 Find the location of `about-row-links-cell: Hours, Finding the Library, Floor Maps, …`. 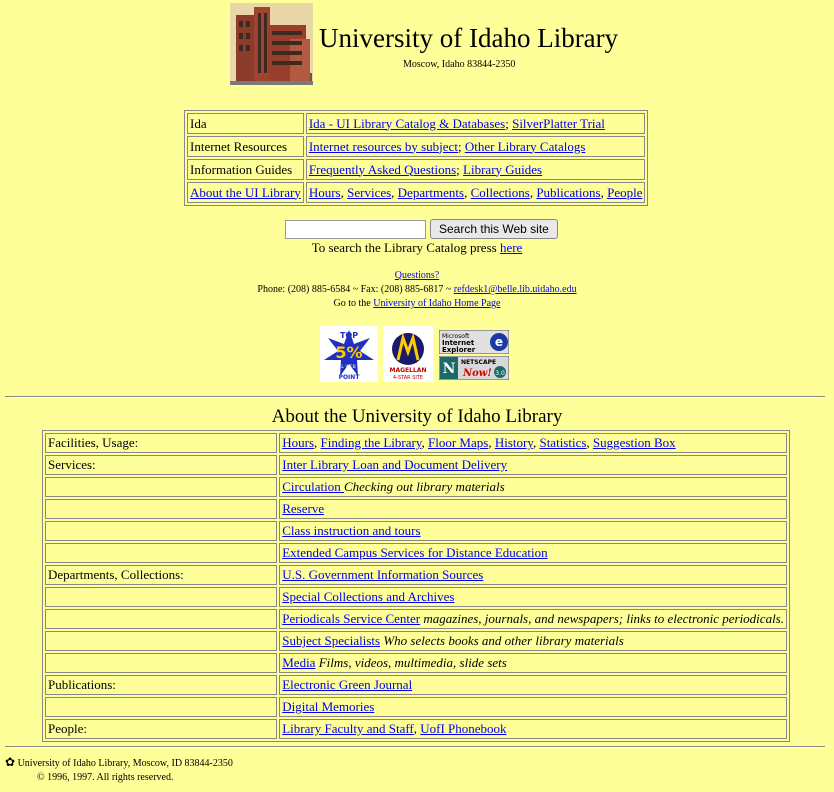

about-row-links-cell: Hours, Finding the Library, Floor Maps, … is located at coordinates (533, 443).